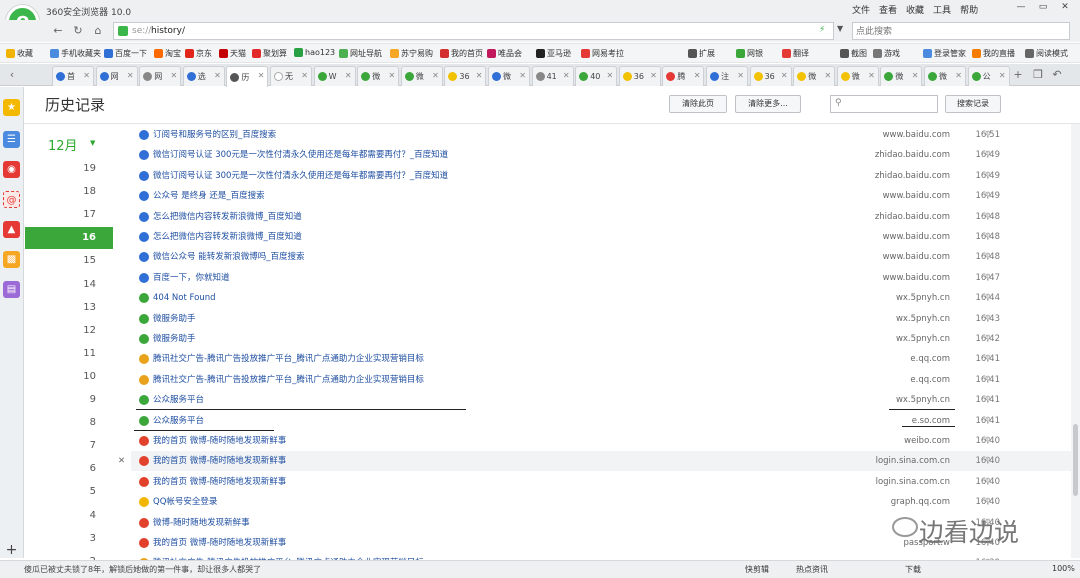 This screenshot has height=578, width=1080. Describe the element at coordinates (69, 261) in the screenshot. I see `day-item: 15` at that location.